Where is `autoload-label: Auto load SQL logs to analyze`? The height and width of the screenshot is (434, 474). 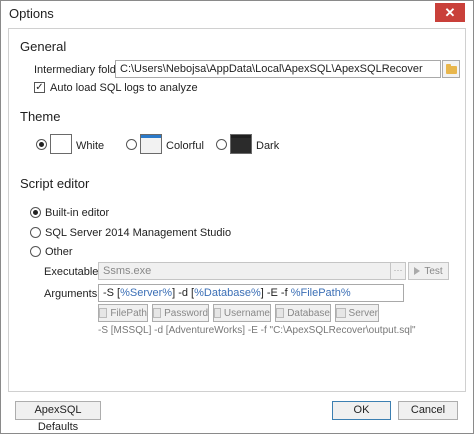 autoload-label: Auto load SQL logs to analyze is located at coordinates (124, 88).